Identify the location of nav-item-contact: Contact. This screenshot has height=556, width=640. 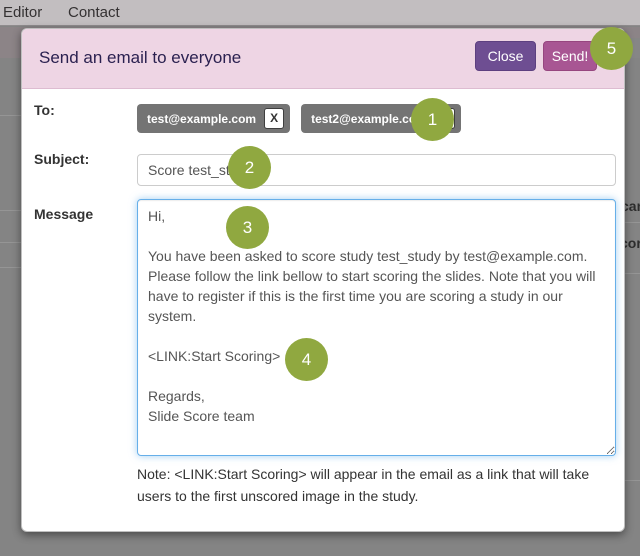
(94, 12).